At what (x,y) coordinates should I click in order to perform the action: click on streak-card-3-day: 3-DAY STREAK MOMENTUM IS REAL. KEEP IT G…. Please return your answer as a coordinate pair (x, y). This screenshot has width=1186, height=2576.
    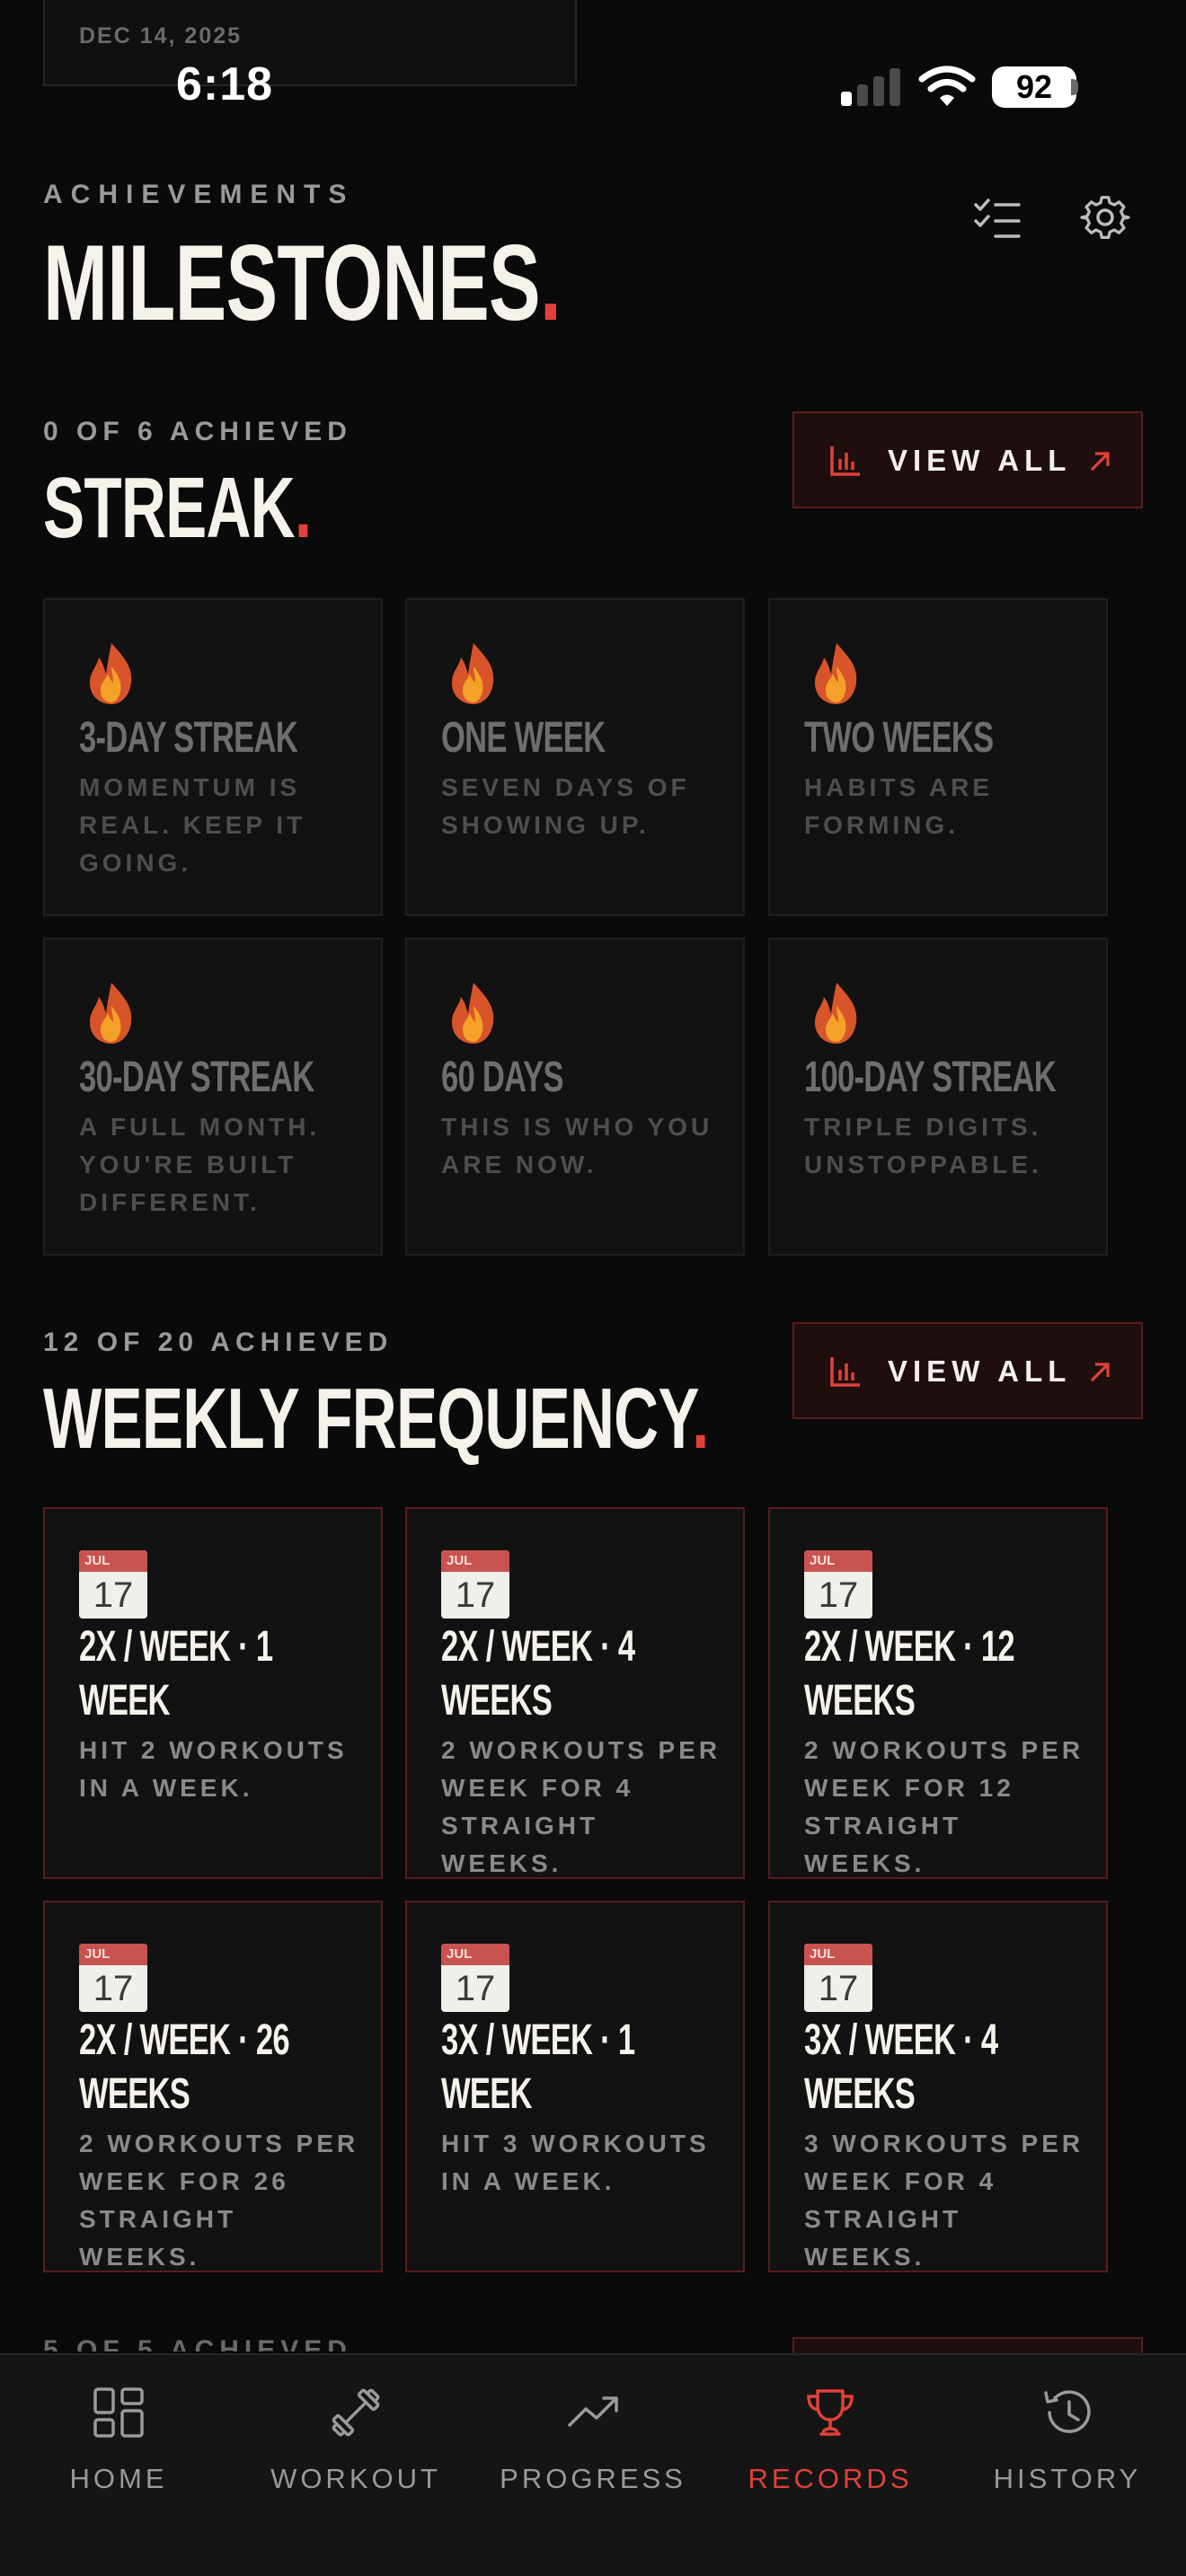
    Looking at the image, I should click on (213, 757).